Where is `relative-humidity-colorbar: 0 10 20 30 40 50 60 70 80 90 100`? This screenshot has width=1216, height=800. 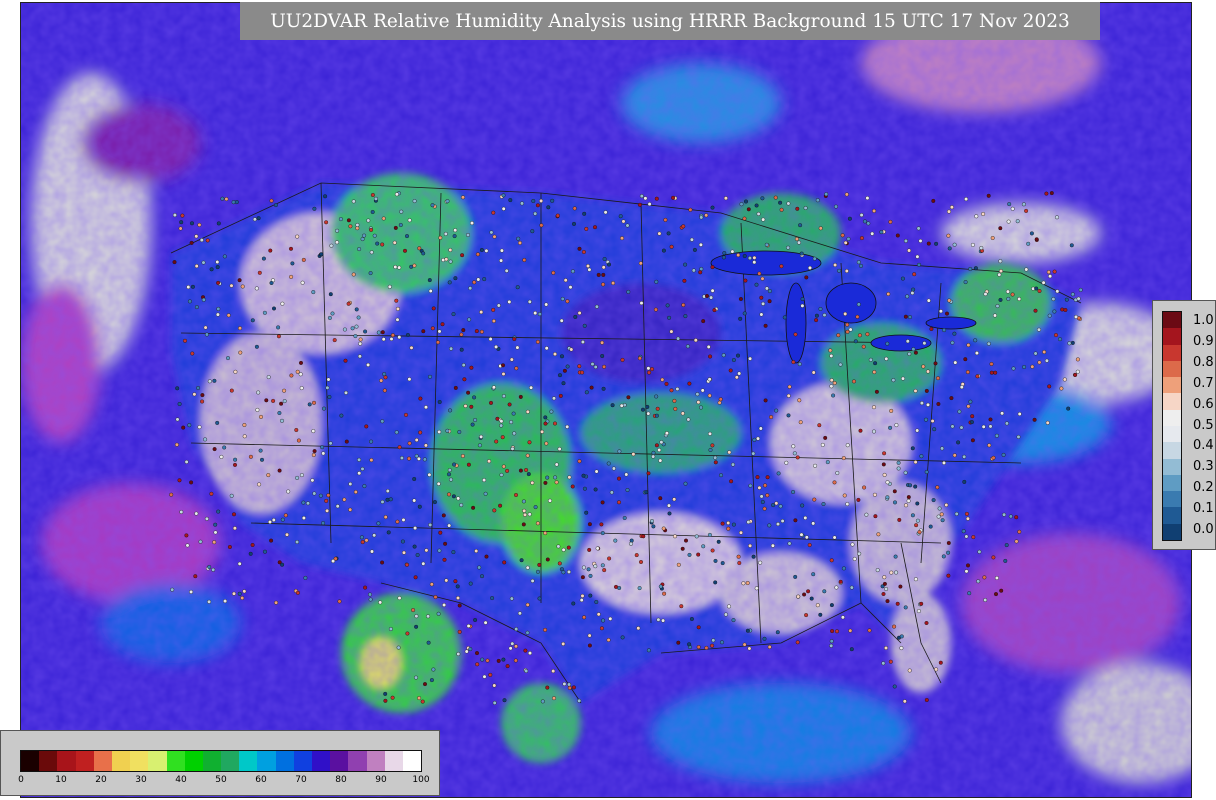 relative-humidity-colorbar: 0 10 20 30 40 50 60 70 80 90 100 is located at coordinates (220, 763).